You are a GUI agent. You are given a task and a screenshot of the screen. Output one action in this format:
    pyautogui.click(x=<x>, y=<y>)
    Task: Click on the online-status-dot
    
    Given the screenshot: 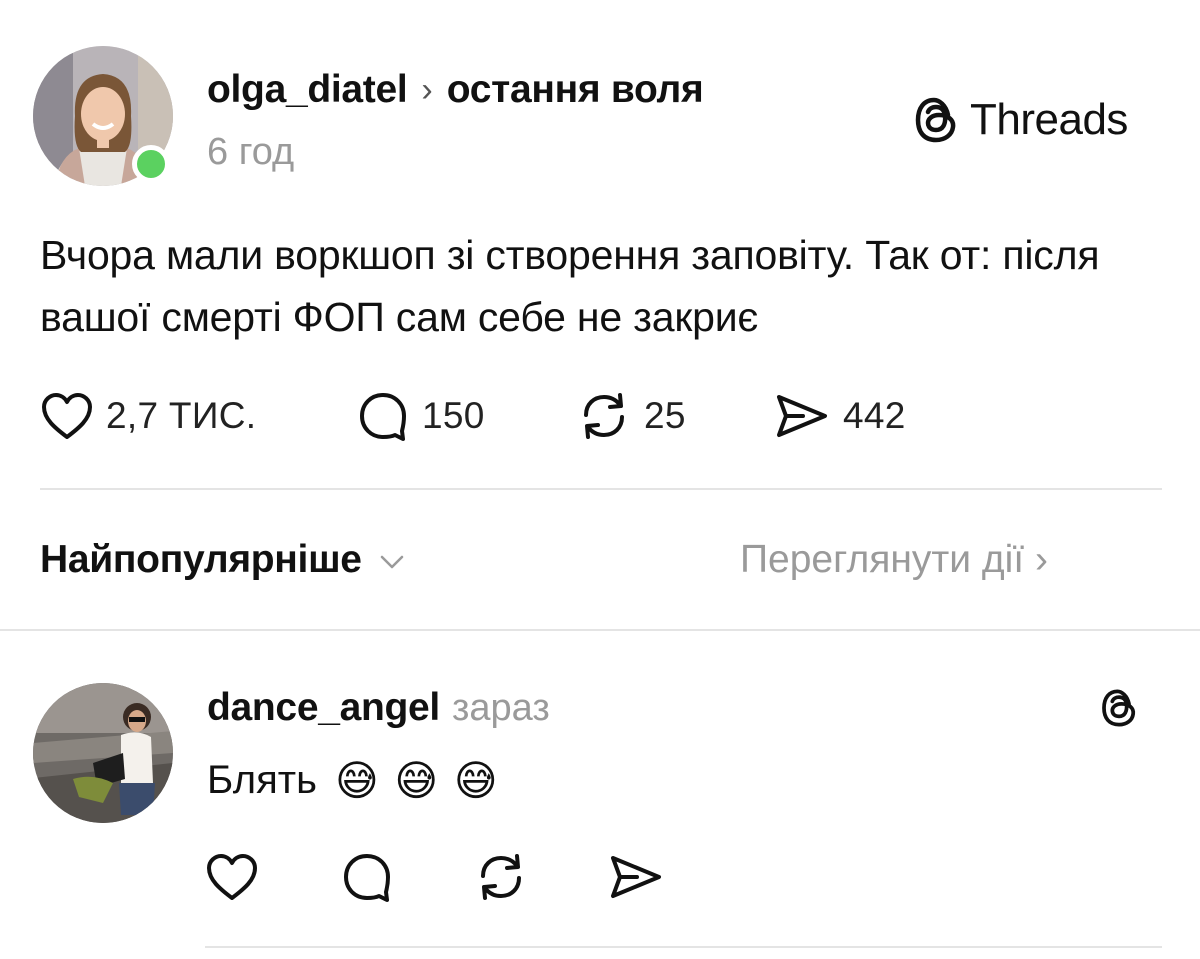 What is the action you would take?
    pyautogui.click(x=151, y=164)
    